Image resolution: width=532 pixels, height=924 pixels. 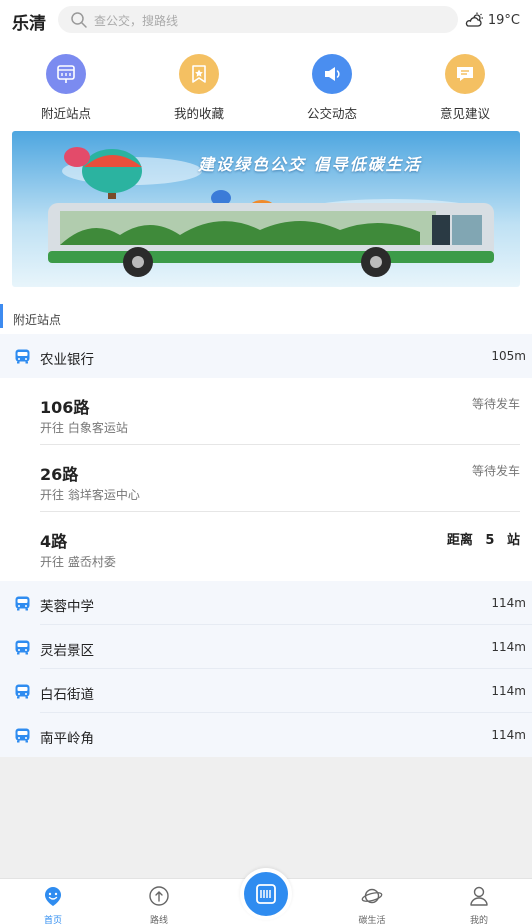 I want to click on temperature: 19°C, so click(x=503, y=20).